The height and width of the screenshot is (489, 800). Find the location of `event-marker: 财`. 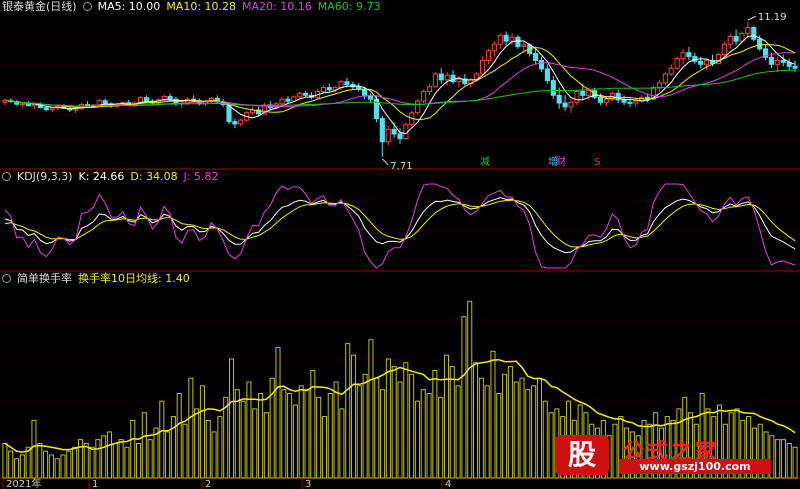

event-marker: 财 is located at coordinates (561, 161).